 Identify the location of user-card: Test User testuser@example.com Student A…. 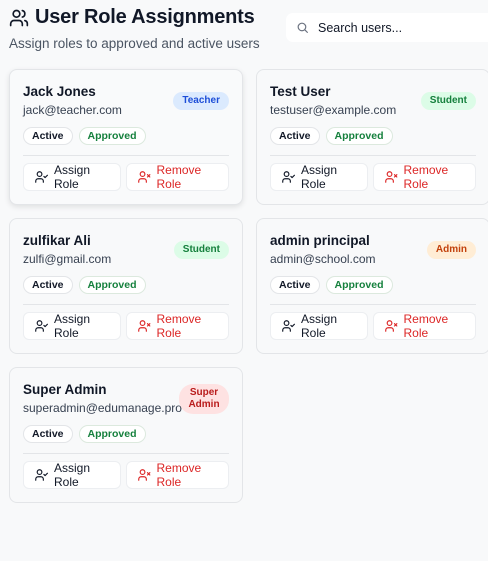
(372, 137).